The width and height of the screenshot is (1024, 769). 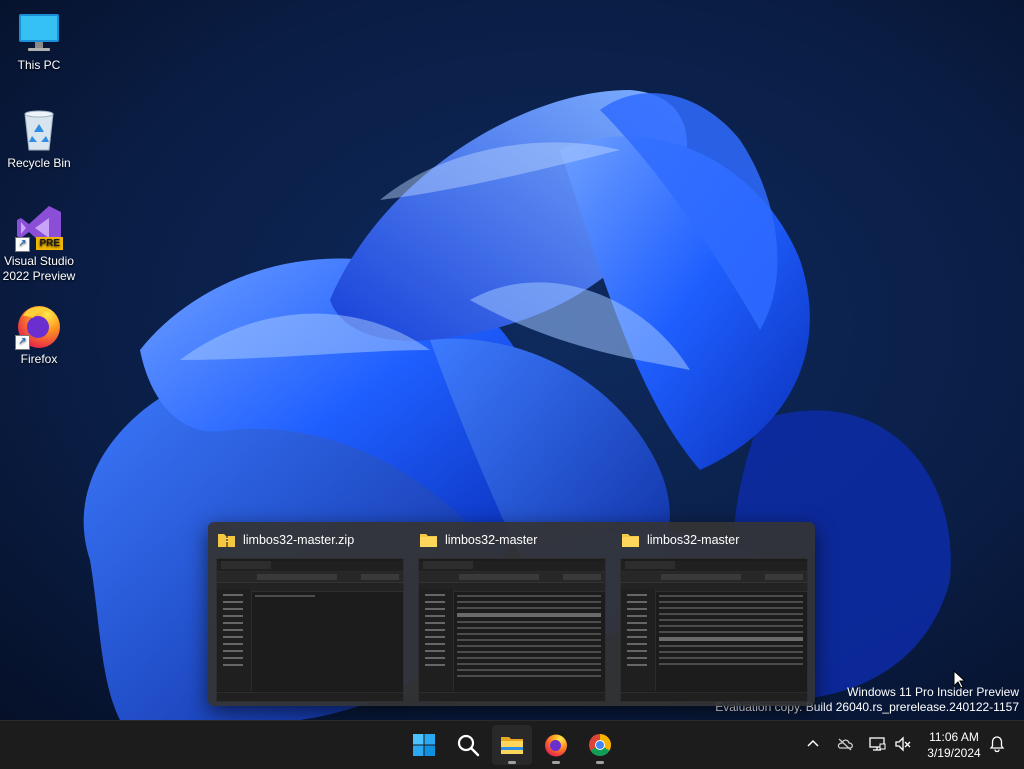 What do you see at coordinates (39, 130) in the screenshot?
I see `recycle-bin-icon` at bounding box center [39, 130].